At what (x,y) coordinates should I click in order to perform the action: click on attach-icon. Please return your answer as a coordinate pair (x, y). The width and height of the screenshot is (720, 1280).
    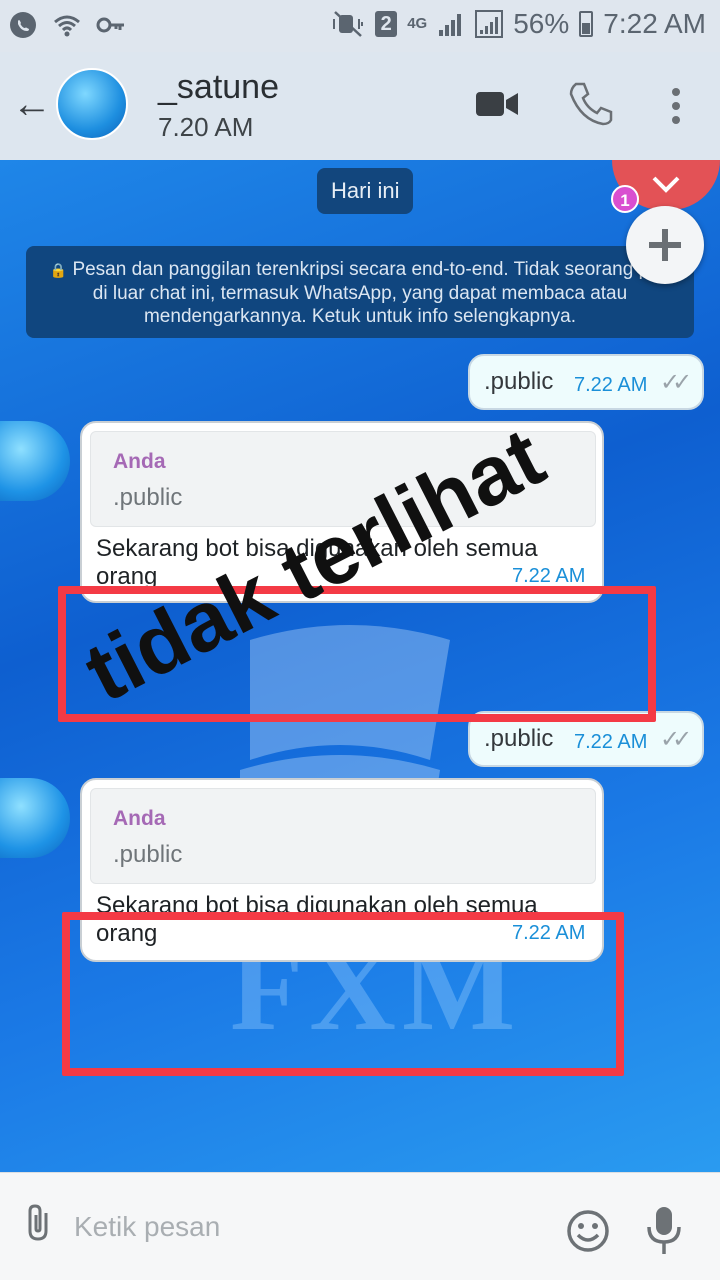
    Looking at the image, I should click on (40, 1223).